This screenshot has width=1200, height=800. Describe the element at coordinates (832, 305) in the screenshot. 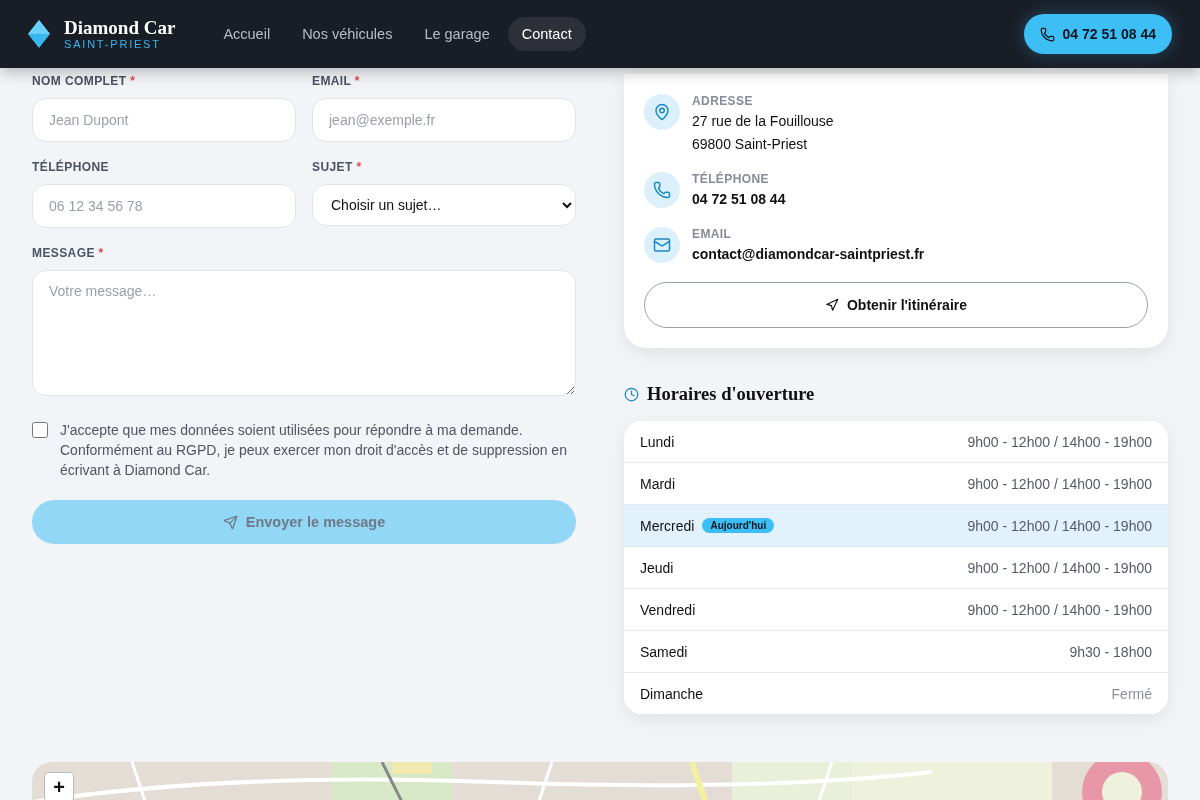

I see `navigation-arrow-icon` at that location.